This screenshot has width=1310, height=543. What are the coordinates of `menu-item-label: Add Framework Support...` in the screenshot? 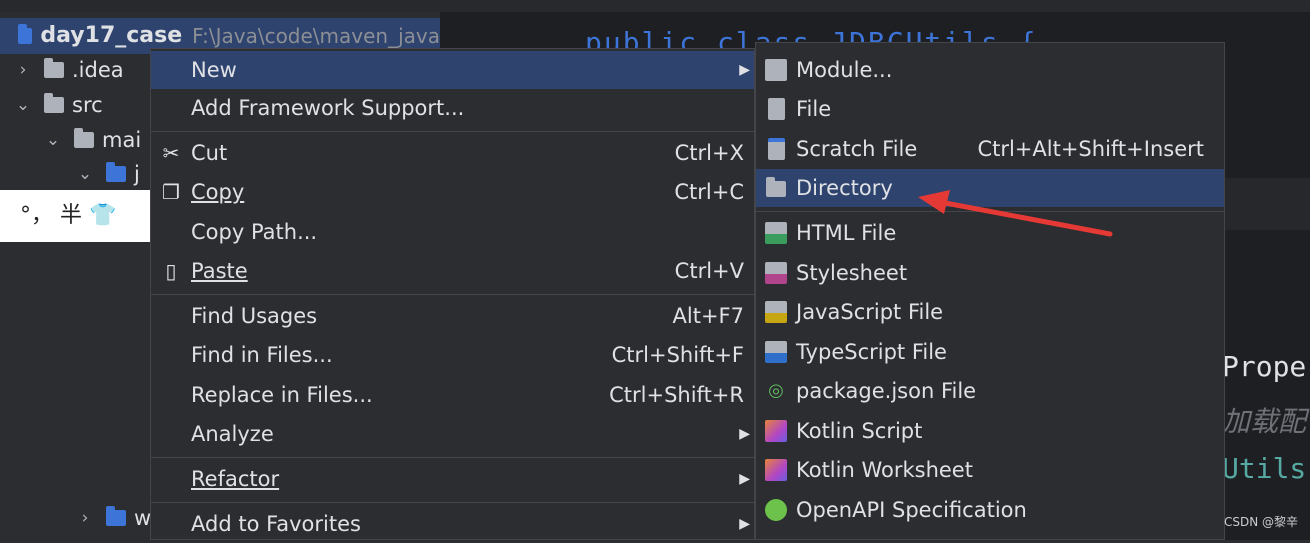 It's located at (328, 108).